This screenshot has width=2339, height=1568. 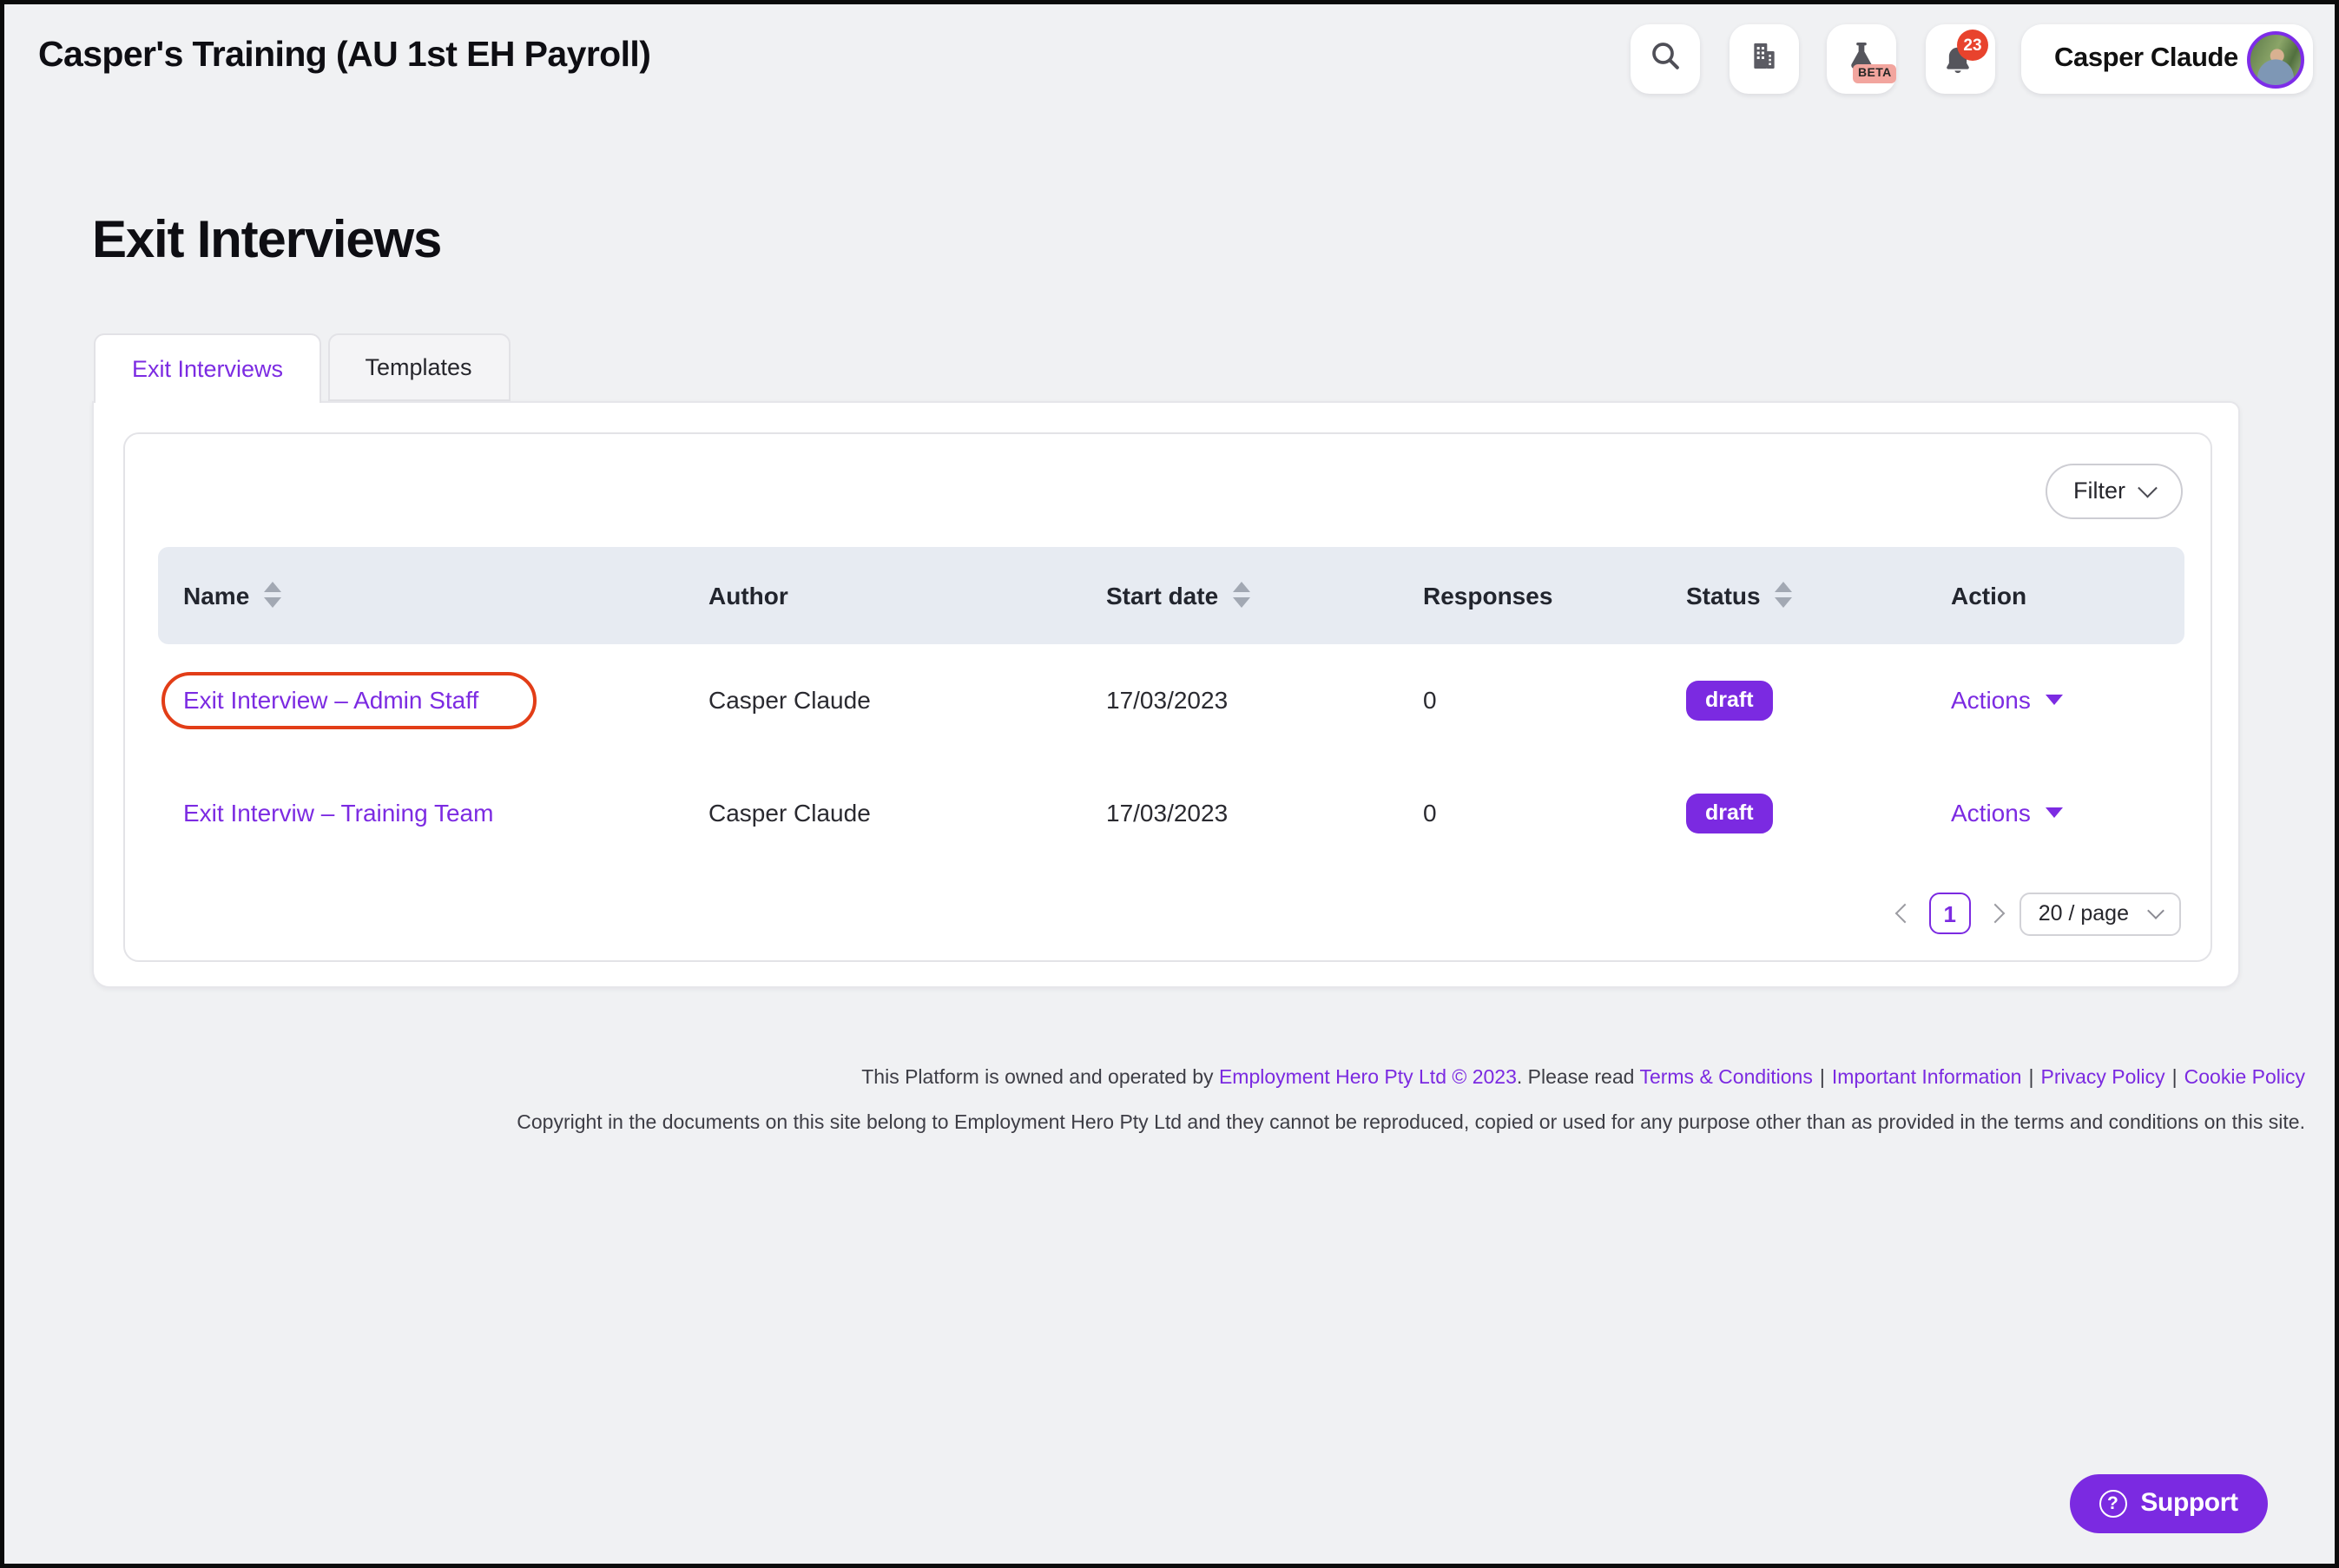 What do you see at coordinates (1724, 595) in the screenshot?
I see `column-label: Status` at bounding box center [1724, 595].